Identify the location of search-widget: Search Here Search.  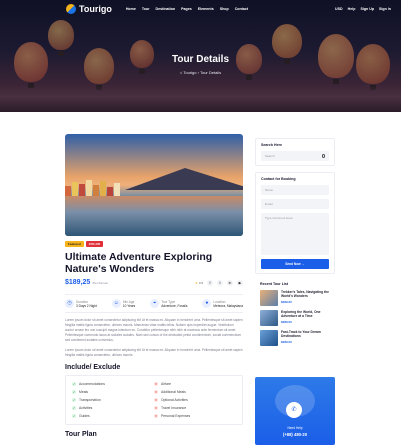
(295, 152).